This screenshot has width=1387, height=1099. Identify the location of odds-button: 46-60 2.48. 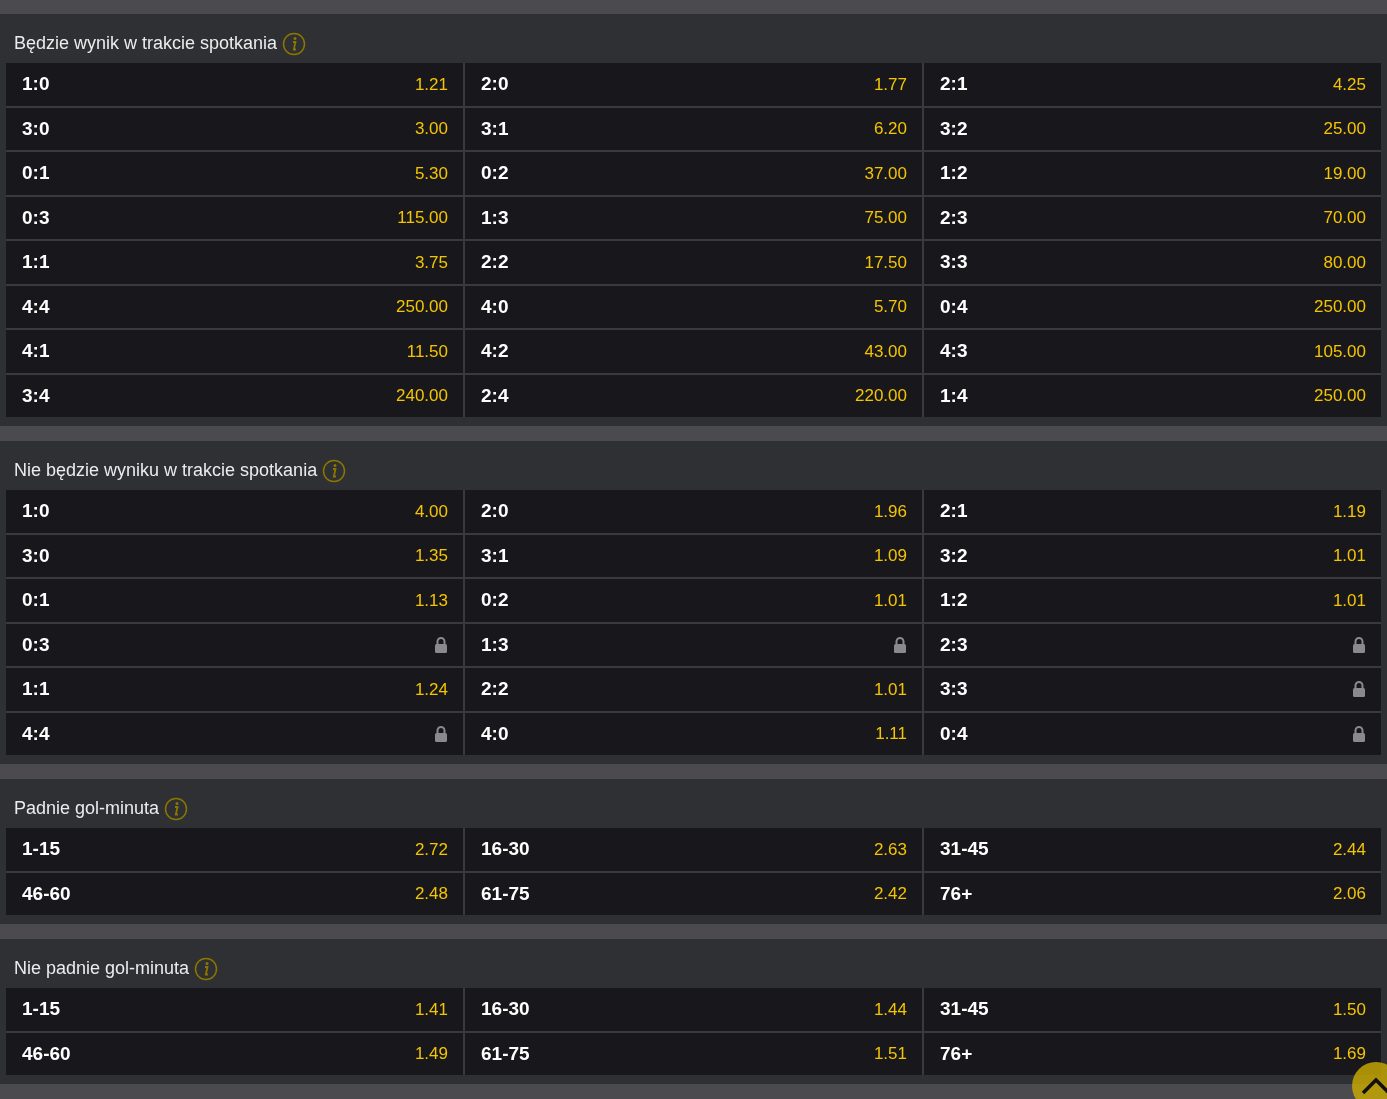
(234, 893).